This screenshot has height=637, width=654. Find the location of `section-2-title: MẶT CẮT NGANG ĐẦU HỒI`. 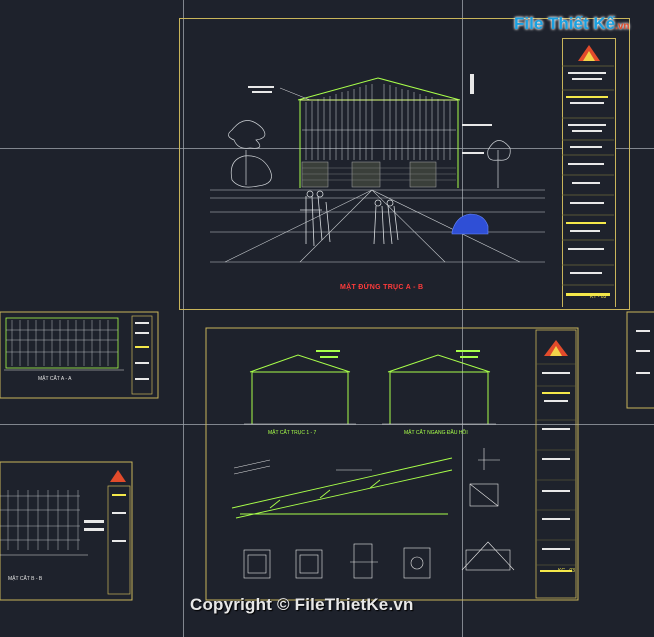

section-2-title: MẶT CẮT NGANG ĐẦU HỒI is located at coordinates (436, 433).